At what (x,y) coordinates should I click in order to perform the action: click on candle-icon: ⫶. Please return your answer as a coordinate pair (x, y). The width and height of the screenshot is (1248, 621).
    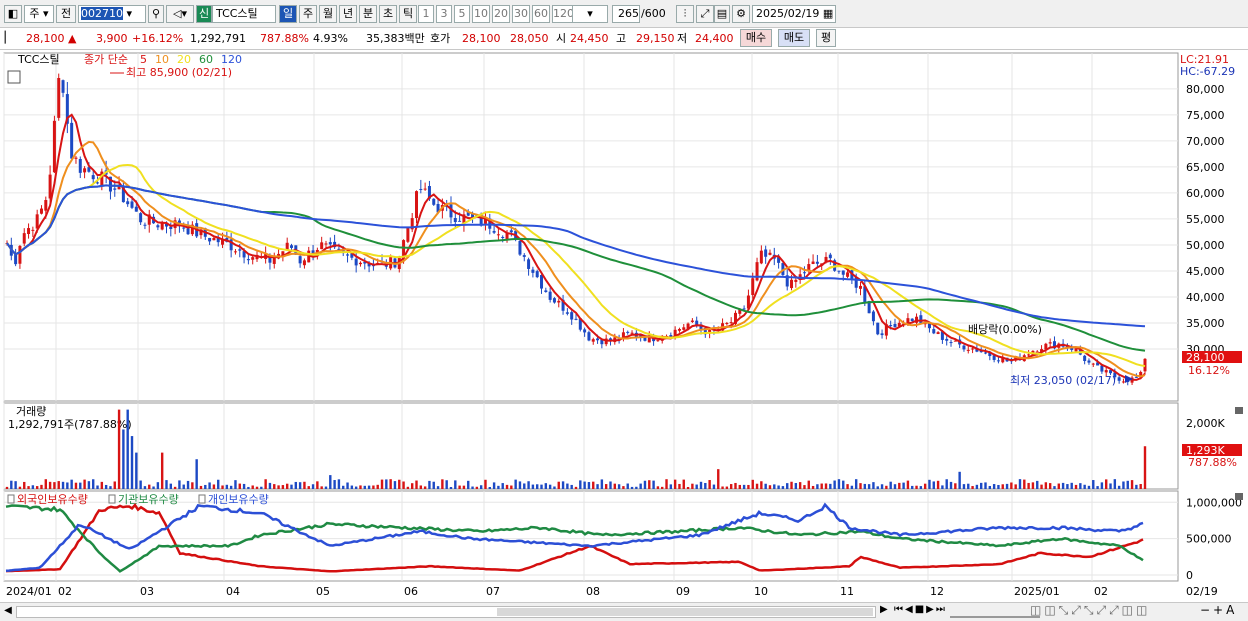
    Looking at the image, I should click on (685, 14).